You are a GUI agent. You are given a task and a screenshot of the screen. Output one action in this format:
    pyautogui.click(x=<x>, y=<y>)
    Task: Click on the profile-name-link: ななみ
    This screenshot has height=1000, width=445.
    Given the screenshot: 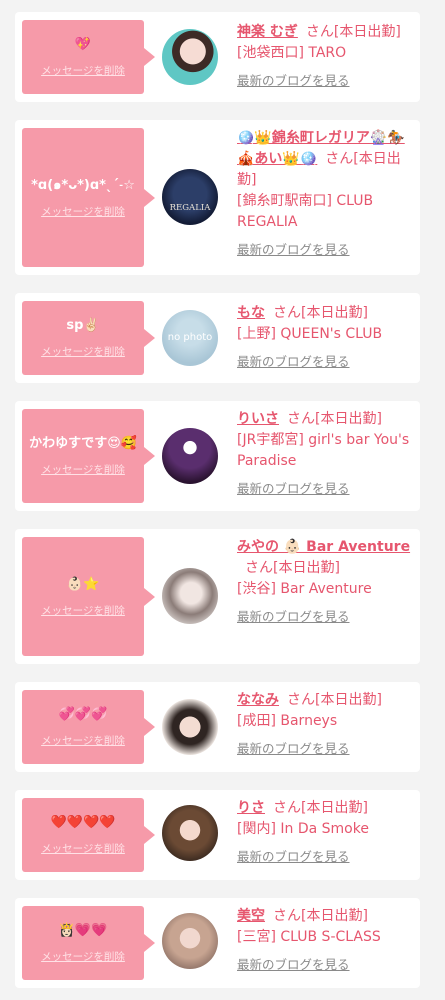 What is the action you would take?
    pyautogui.click(x=258, y=700)
    